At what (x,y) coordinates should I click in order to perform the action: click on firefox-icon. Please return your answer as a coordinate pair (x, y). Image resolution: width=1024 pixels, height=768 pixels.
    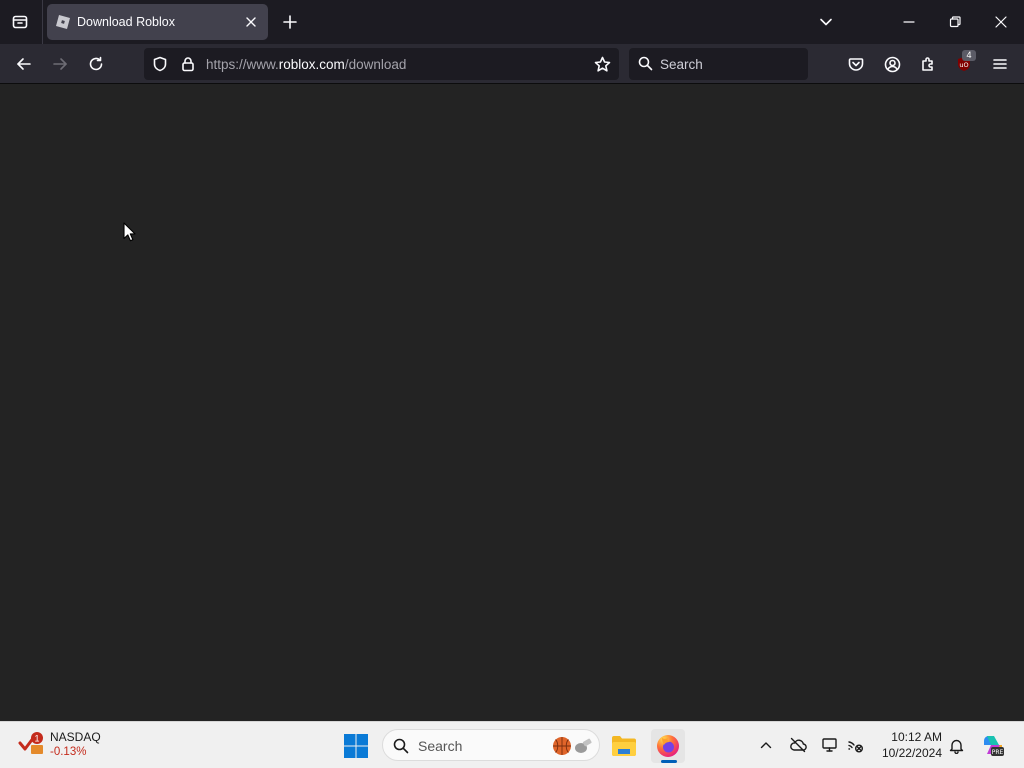
    Looking at the image, I should click on (668, 746).